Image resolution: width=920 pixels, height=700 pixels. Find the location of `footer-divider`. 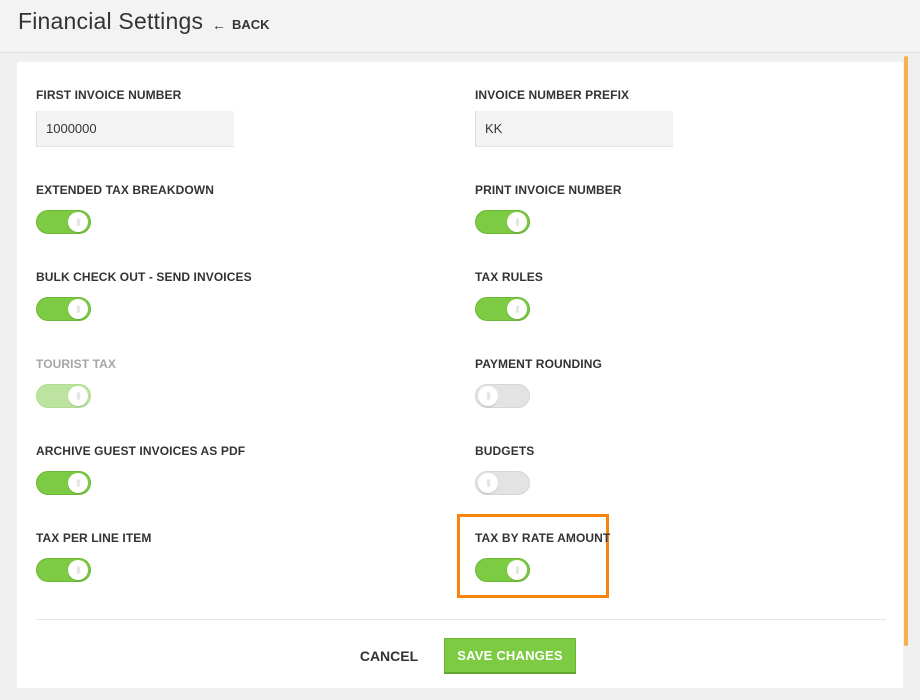

footer-divider is located at coordinates (461, 619).